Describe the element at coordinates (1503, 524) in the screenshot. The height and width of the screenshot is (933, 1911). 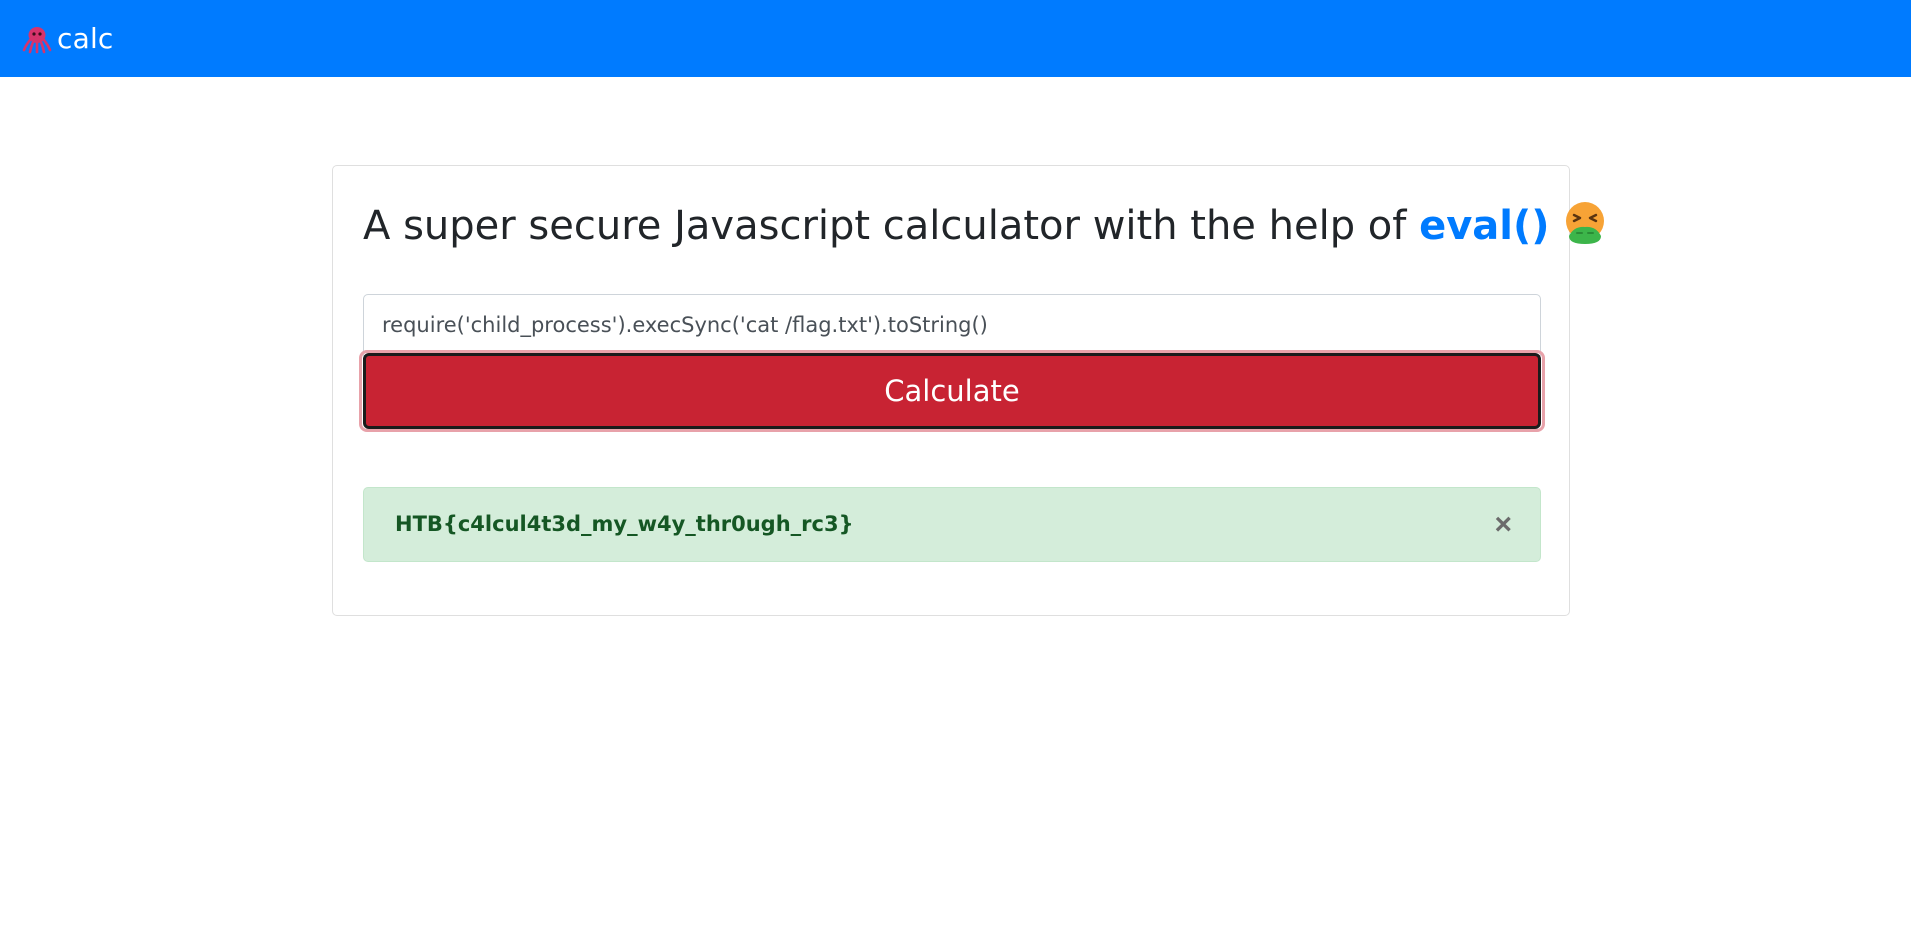
I see `close-icon: ×` at that location.